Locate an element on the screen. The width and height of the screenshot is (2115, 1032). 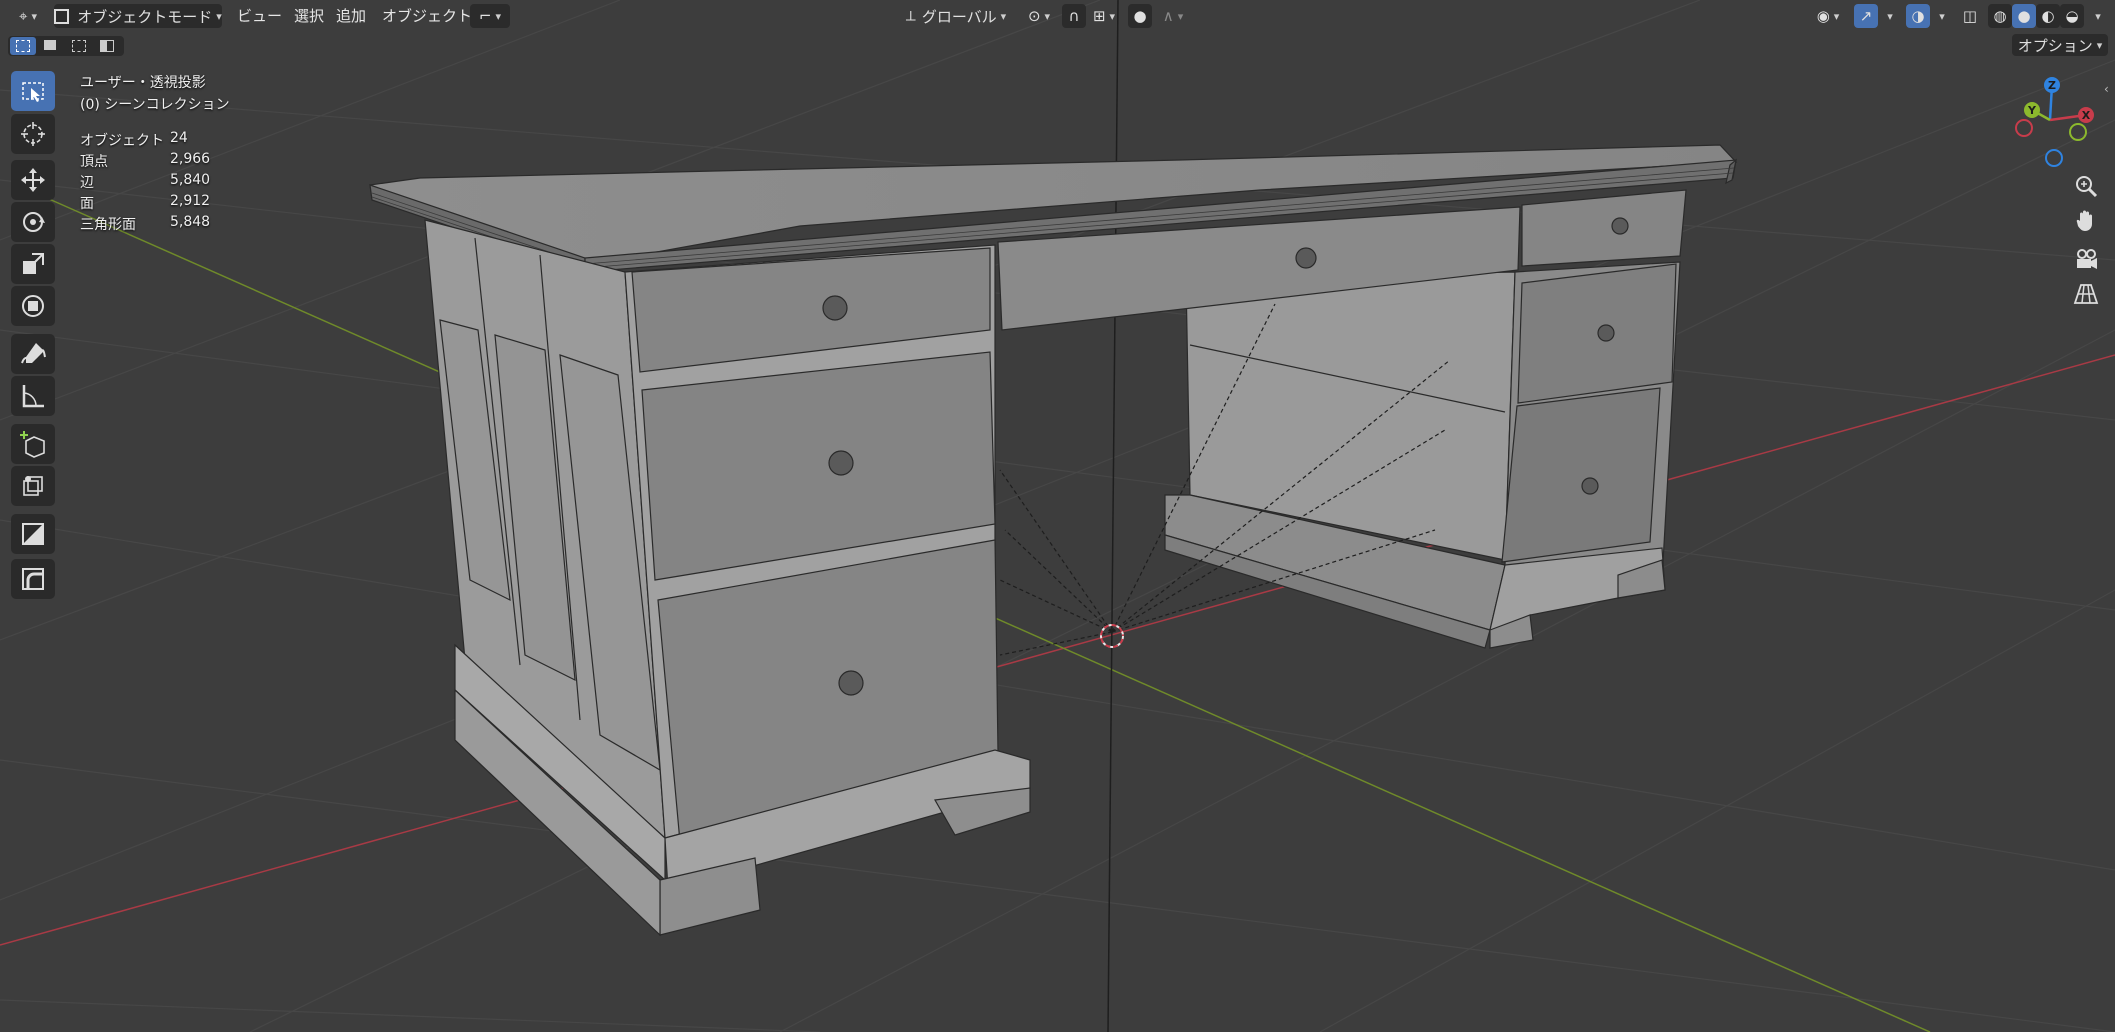
gizmo-neg-y-axis is located at coordinates (2078, 132).